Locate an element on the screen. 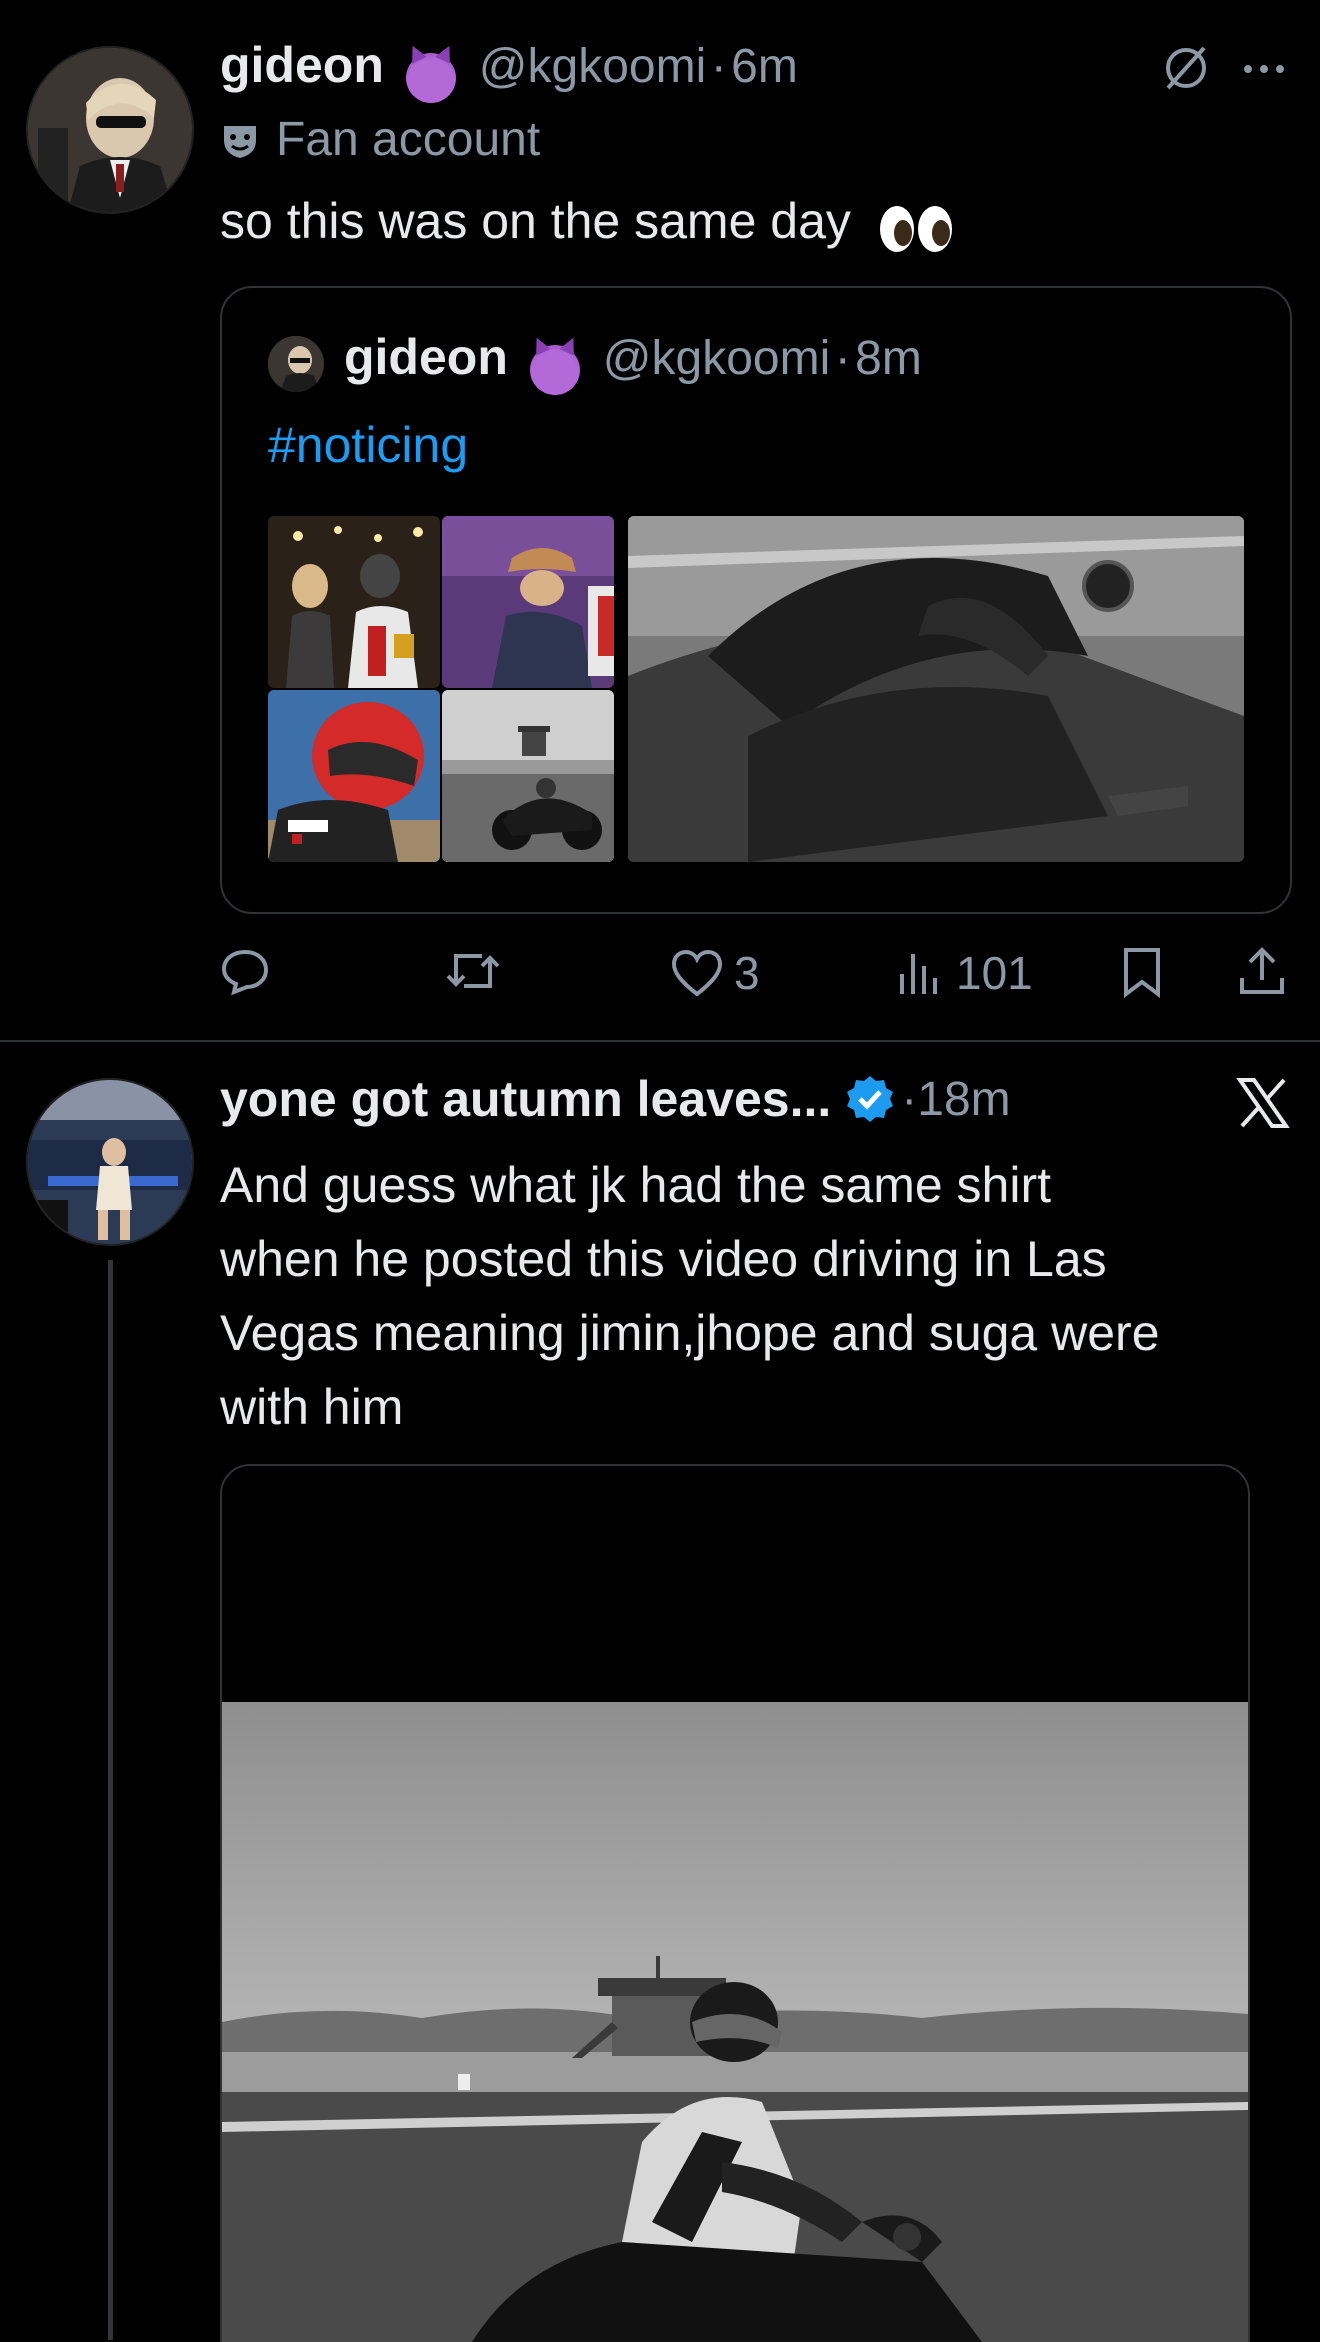 This screenshot has height=2342, width=1320. bookmark-icon is located at coordinates (1142, 973).